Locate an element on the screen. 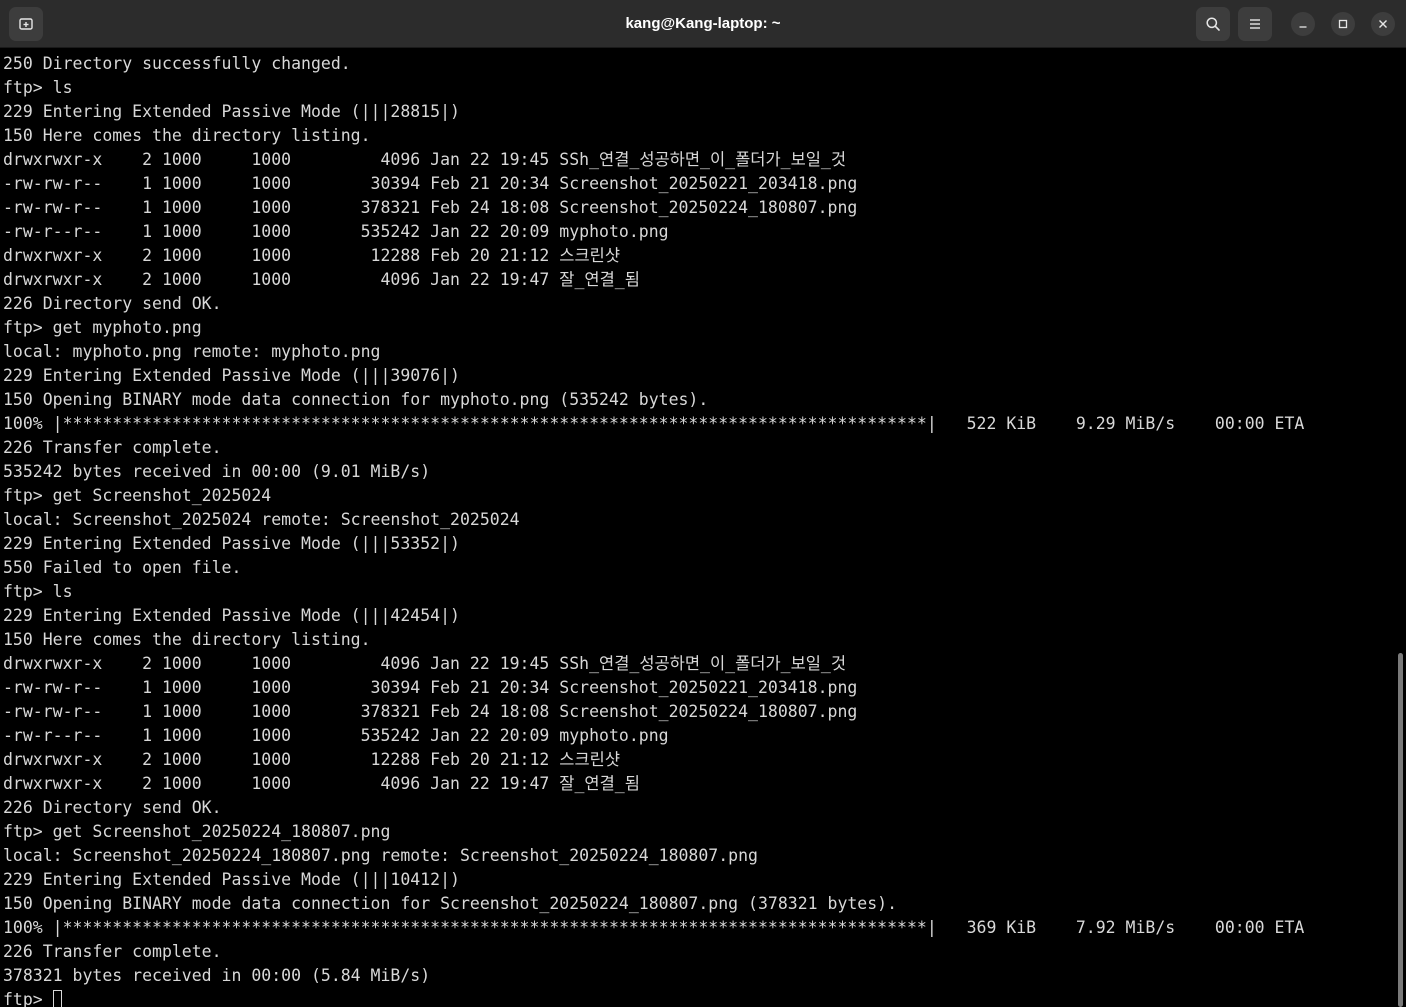 This screenshot has width=1406, height=1007. terminal-line: 250 Directory successfully changed. is located at coordinates (177, 63).